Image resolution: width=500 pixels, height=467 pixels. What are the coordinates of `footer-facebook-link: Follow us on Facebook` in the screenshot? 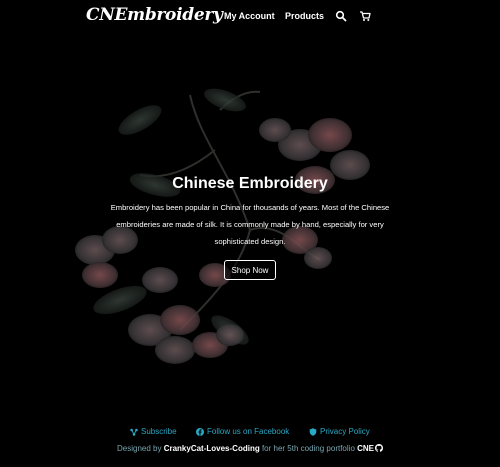 It's located at (242, 431).